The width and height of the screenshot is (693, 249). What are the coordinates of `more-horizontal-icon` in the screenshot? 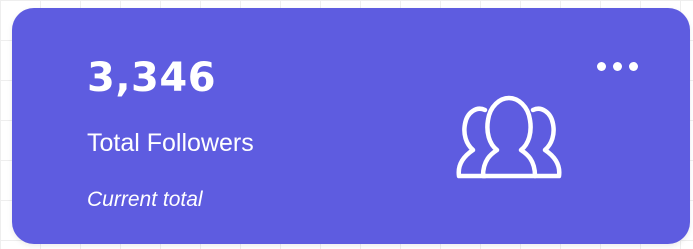 It's located at (601, 66).